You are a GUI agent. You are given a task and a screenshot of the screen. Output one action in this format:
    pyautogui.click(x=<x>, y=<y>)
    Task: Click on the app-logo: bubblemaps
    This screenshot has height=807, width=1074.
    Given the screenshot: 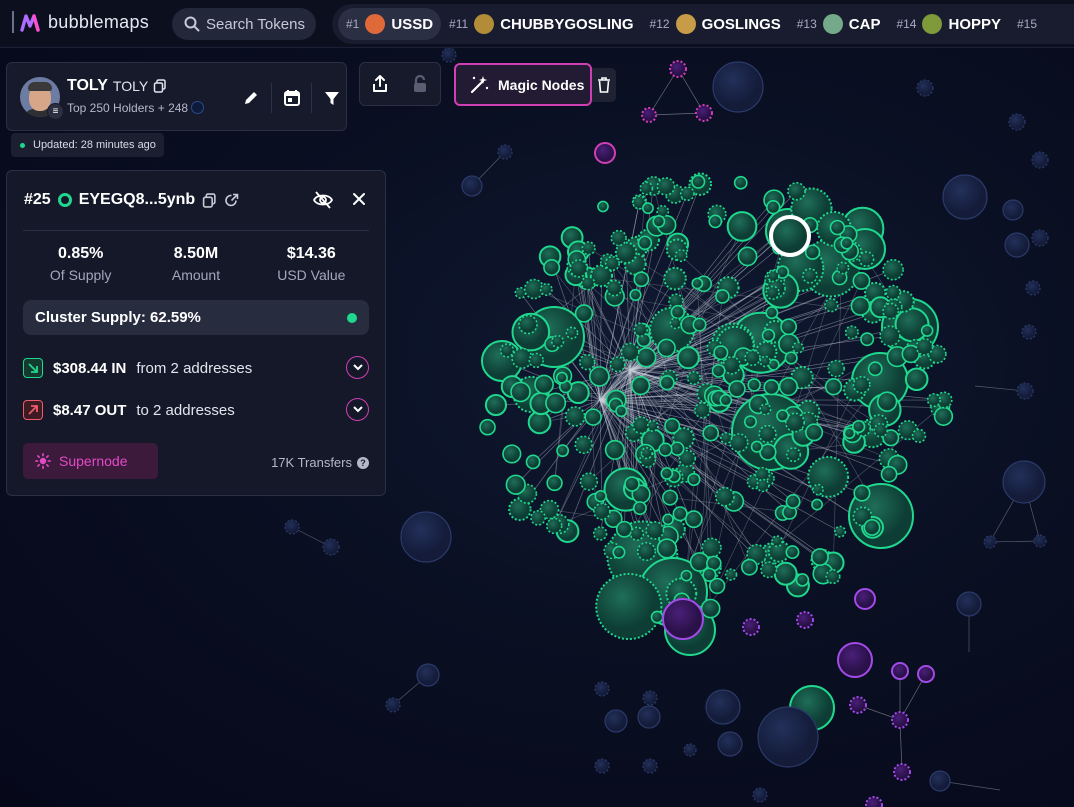 What is the action you would take?
    pyautogui.click(x=80, y=22)
    